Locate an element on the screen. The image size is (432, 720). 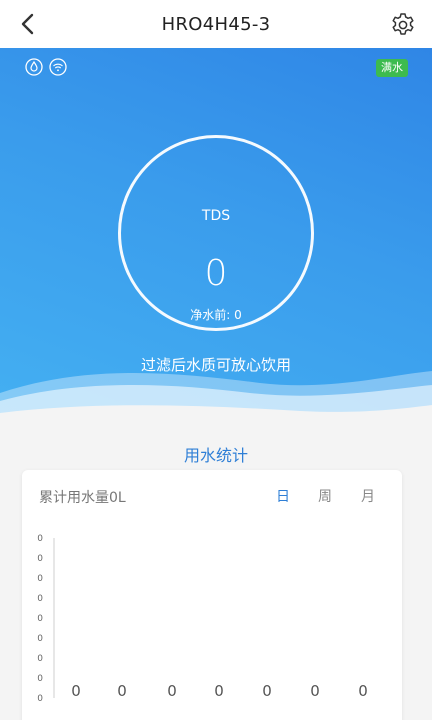
total-usage: 累计用水量0L is located at coordinates (82, 498).